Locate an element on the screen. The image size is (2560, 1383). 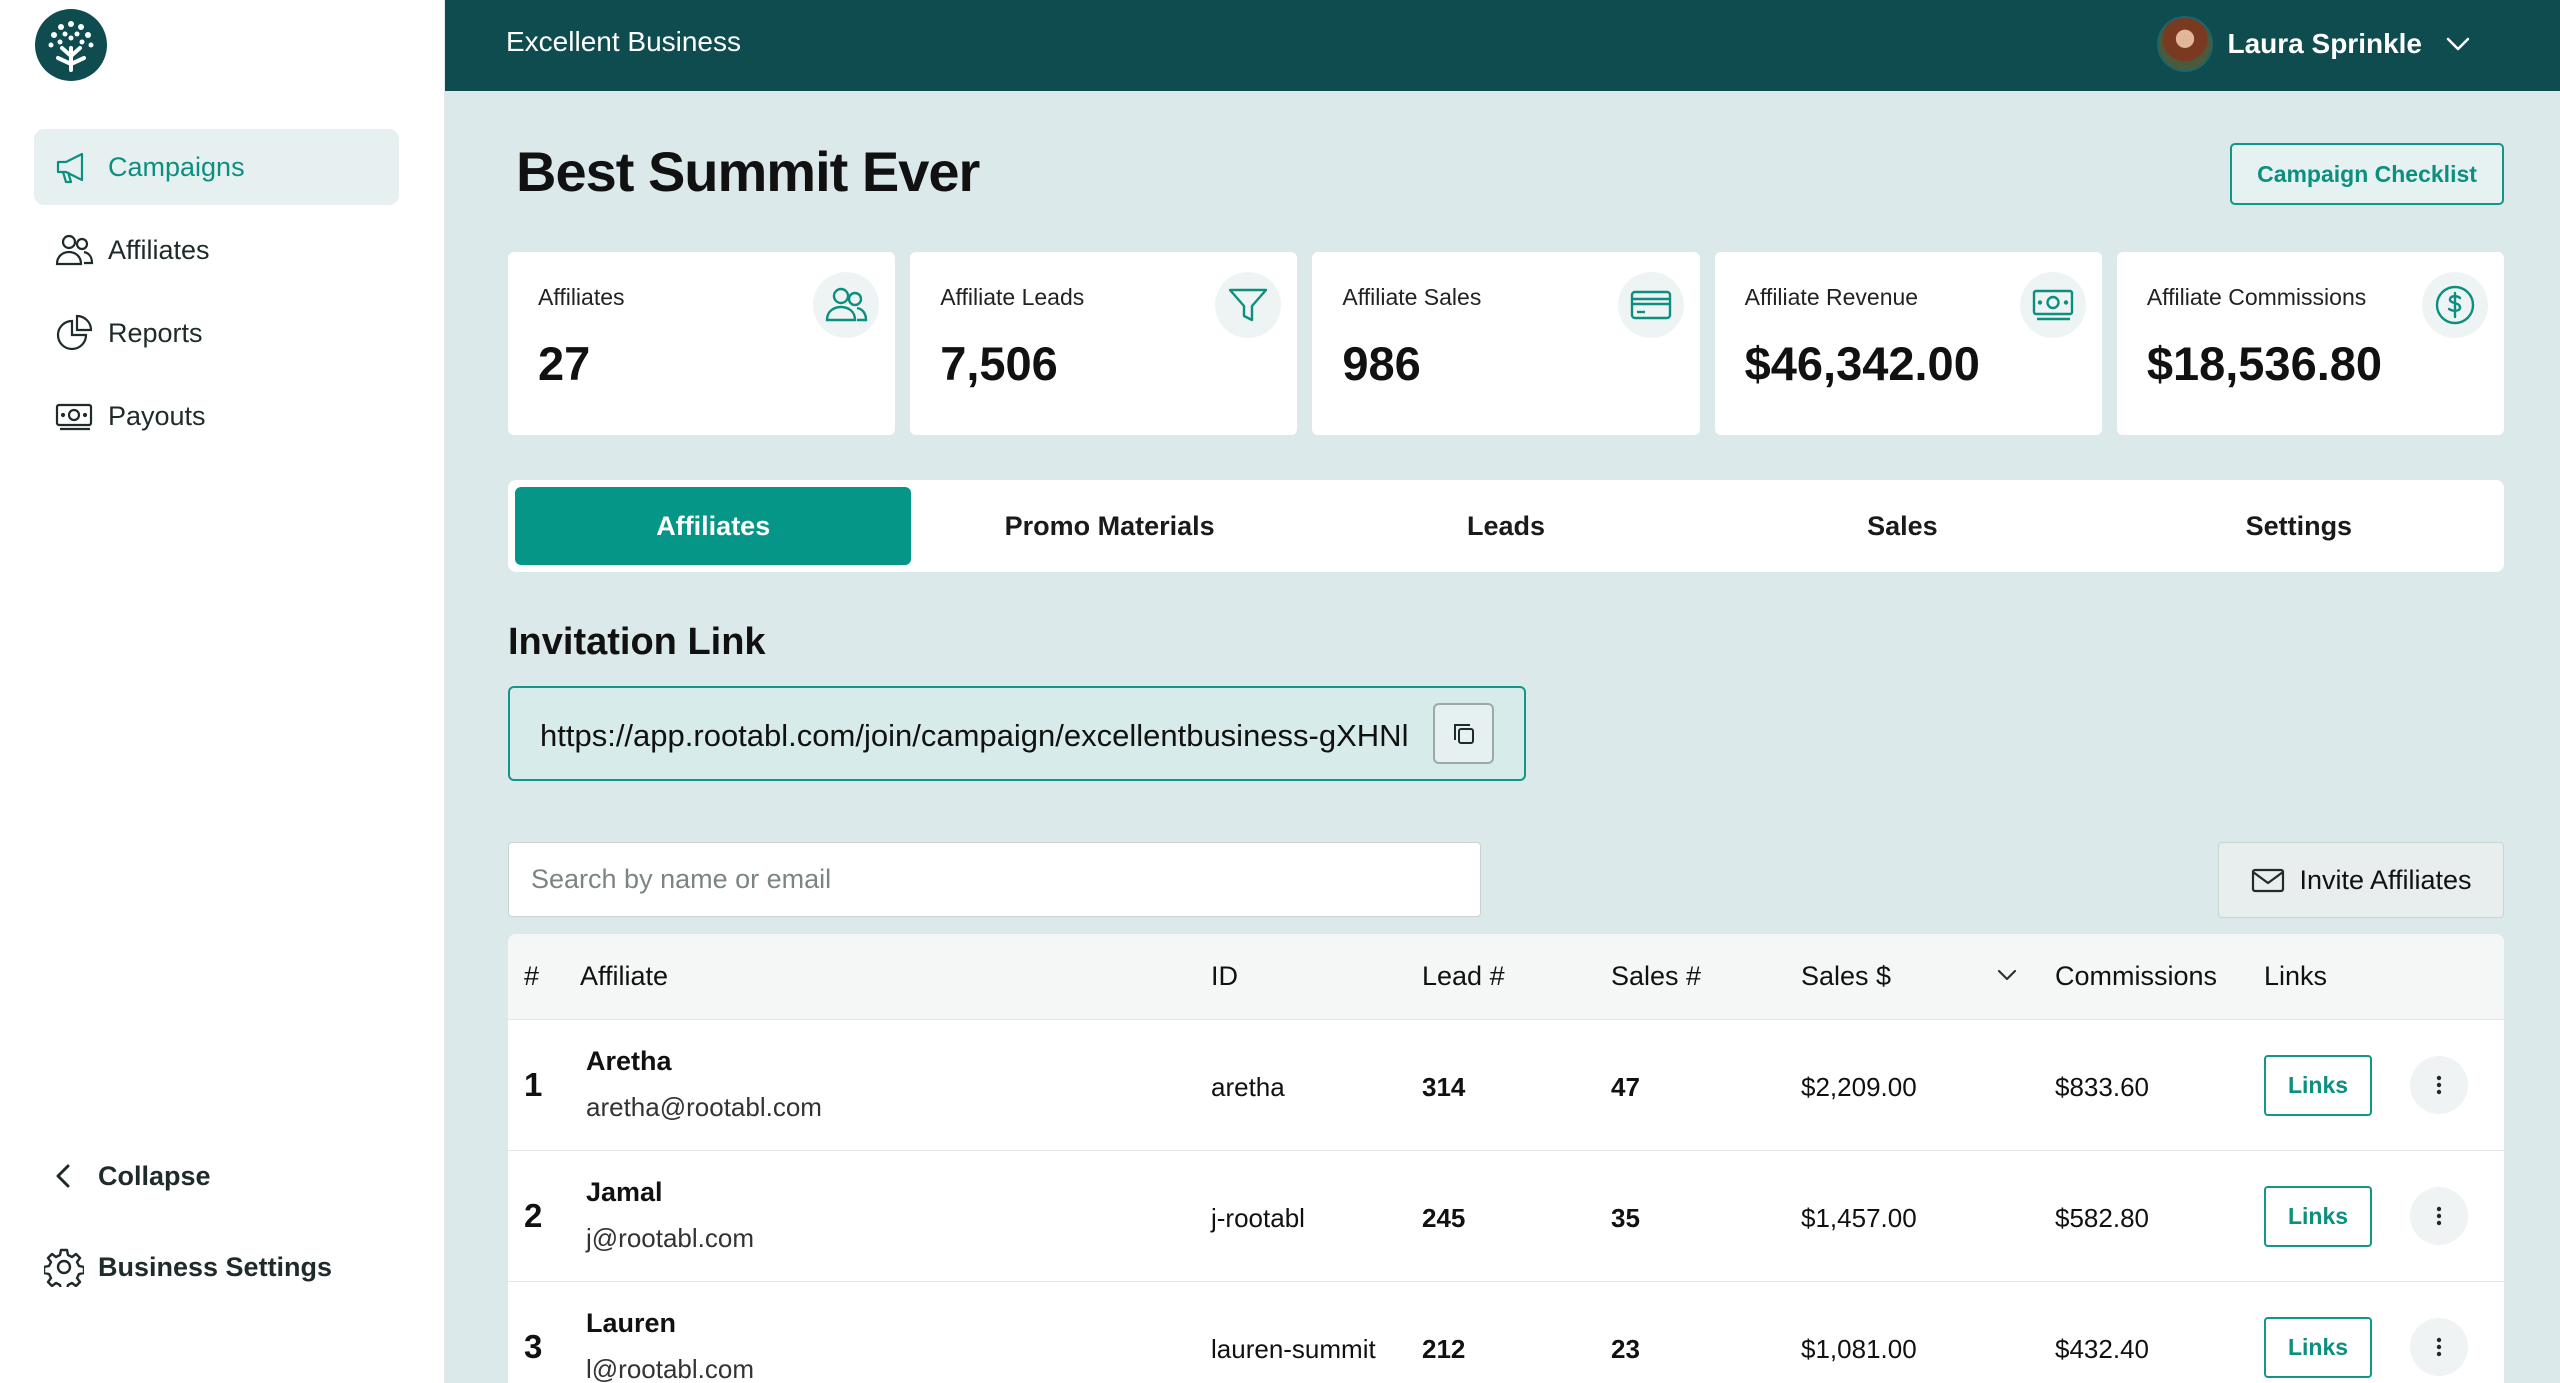
affiliate-id: aretha is located at coordinates (1248, 1087).